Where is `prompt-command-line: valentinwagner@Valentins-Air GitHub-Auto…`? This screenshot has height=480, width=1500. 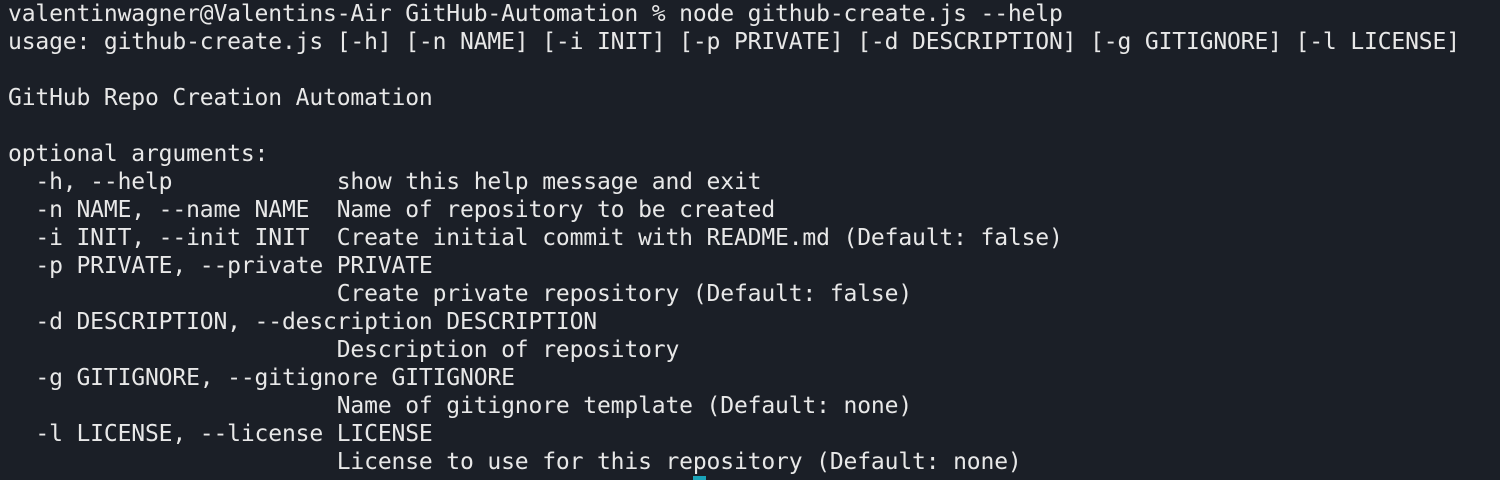
prompt-command-line: valentinwagner@Valentins-Air GitHub-Auto… is located at coordinates (535, 14).